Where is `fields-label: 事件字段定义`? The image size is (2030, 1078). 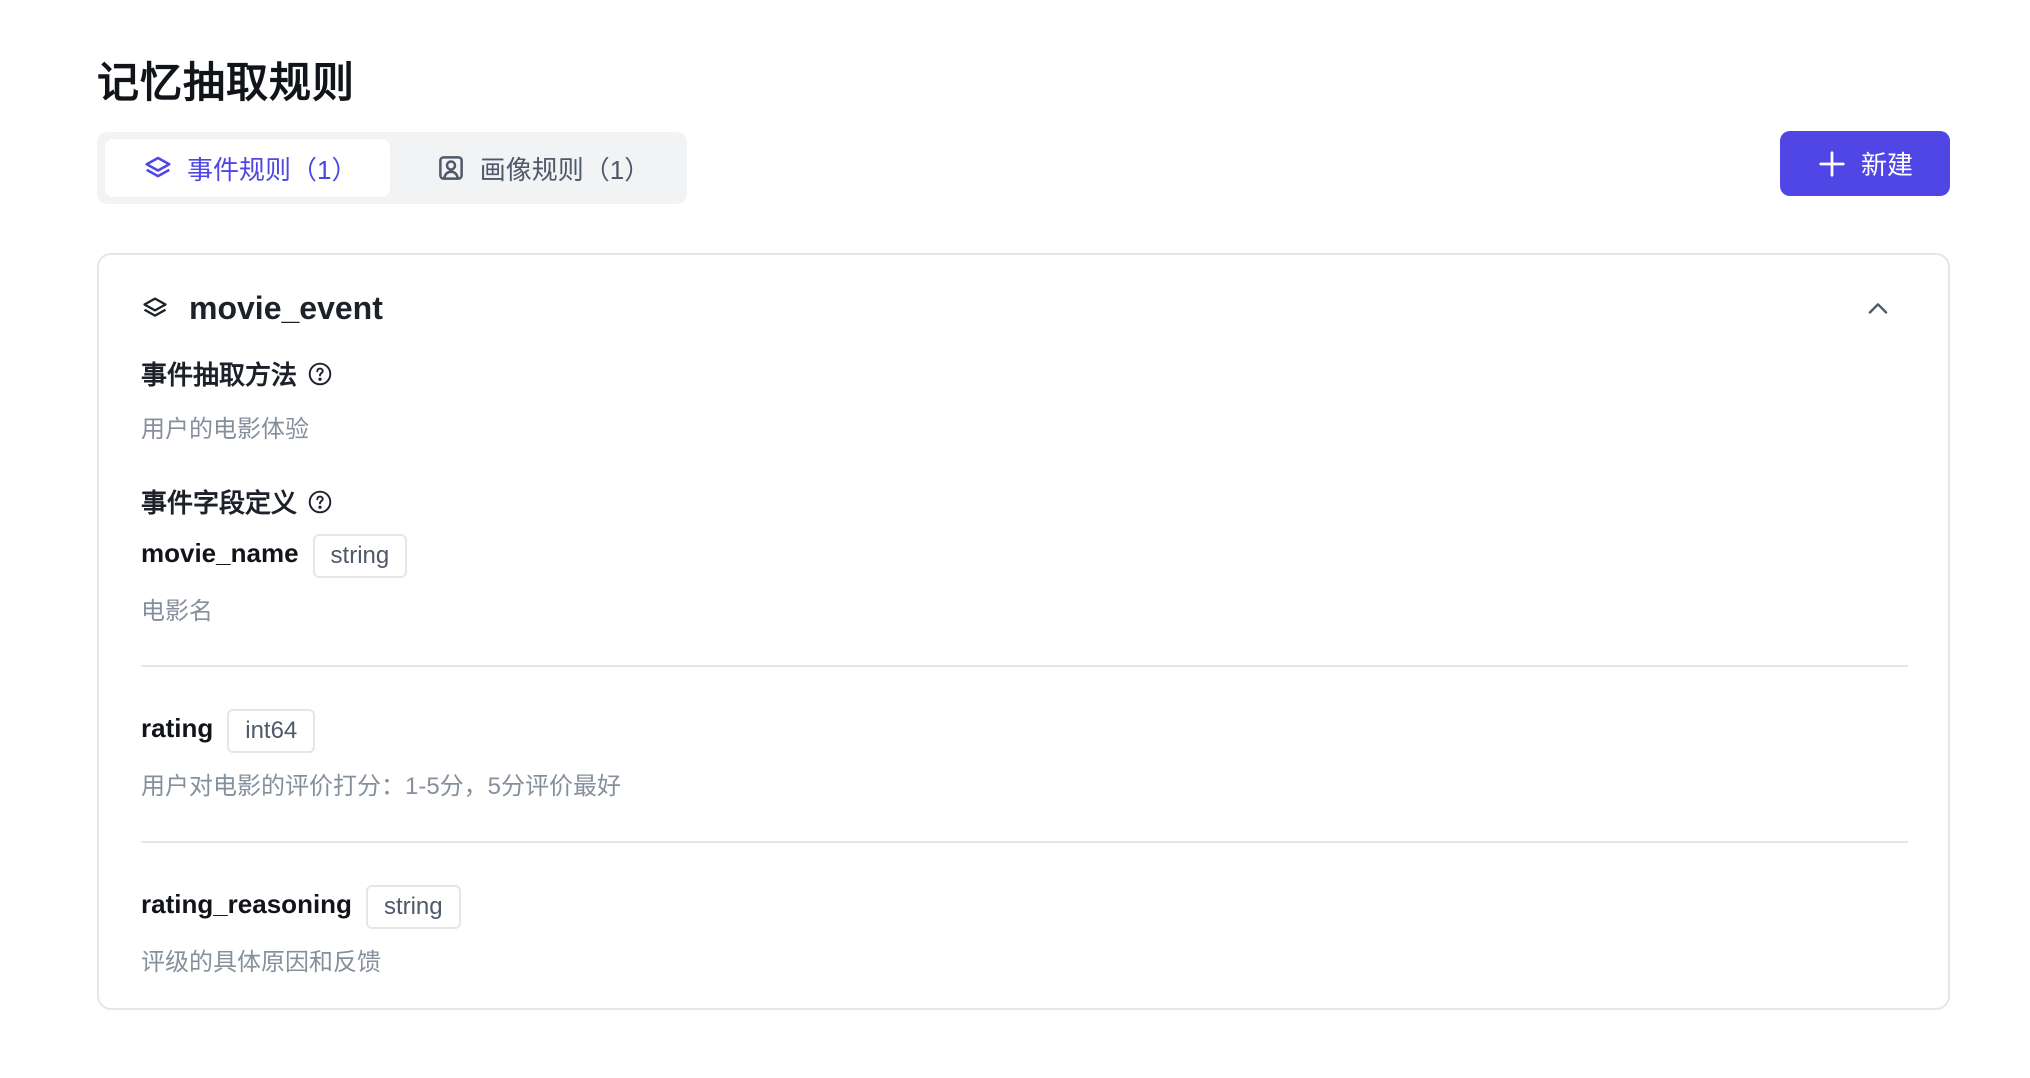
fields-label: 事件字段定义 is located at coordinates (237, 501).